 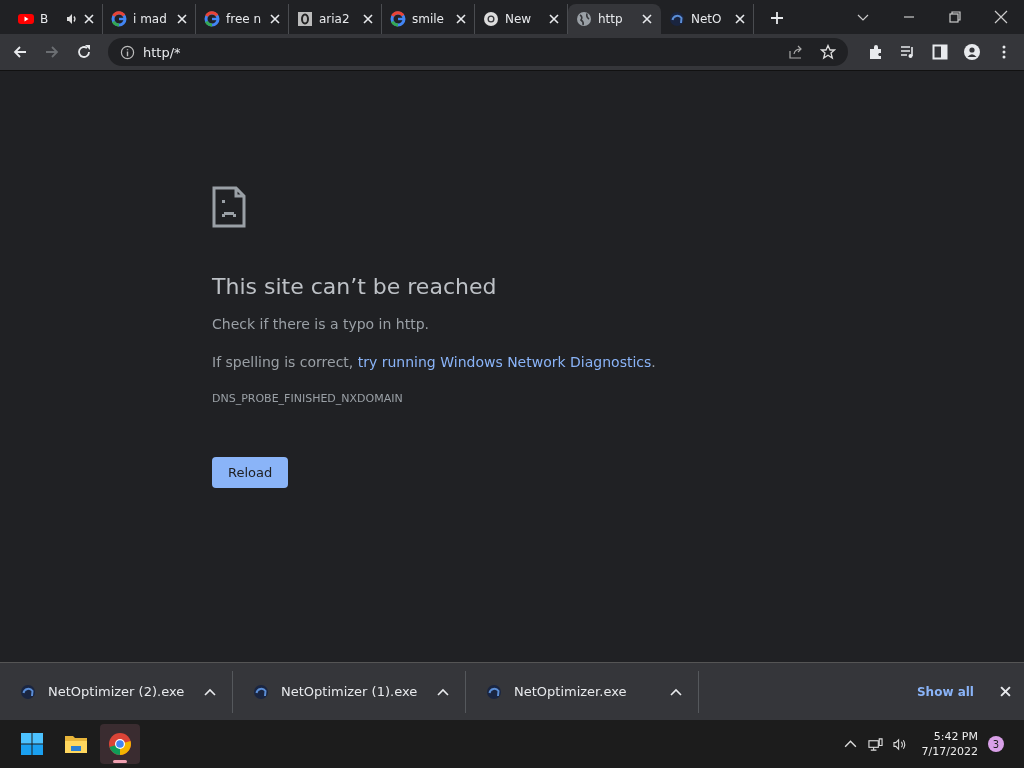 I want to click on network-icon, so click(x=875, y=744).